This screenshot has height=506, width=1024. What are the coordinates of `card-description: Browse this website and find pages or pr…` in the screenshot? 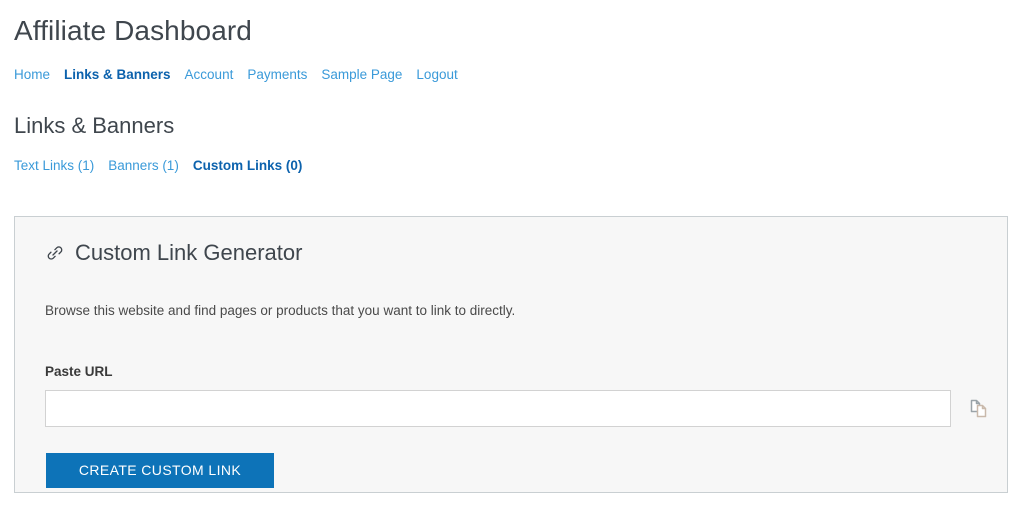 It's located at (280, 310).